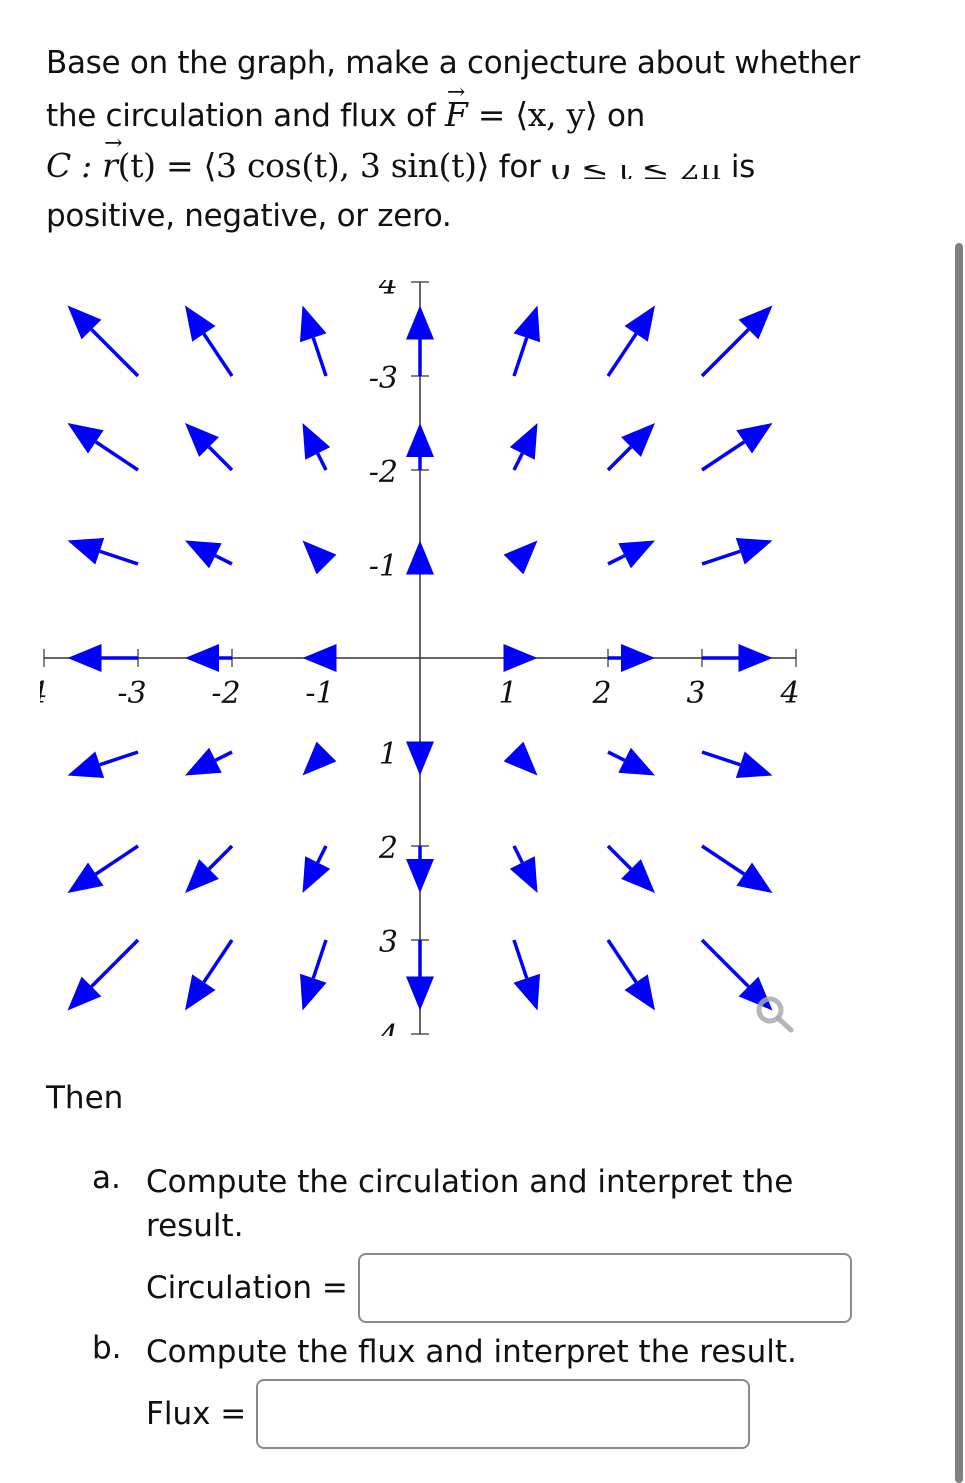 The height and width of the screenshot is (1483, 965). I want to click on y-tick-label: 3, so click(388, 942).